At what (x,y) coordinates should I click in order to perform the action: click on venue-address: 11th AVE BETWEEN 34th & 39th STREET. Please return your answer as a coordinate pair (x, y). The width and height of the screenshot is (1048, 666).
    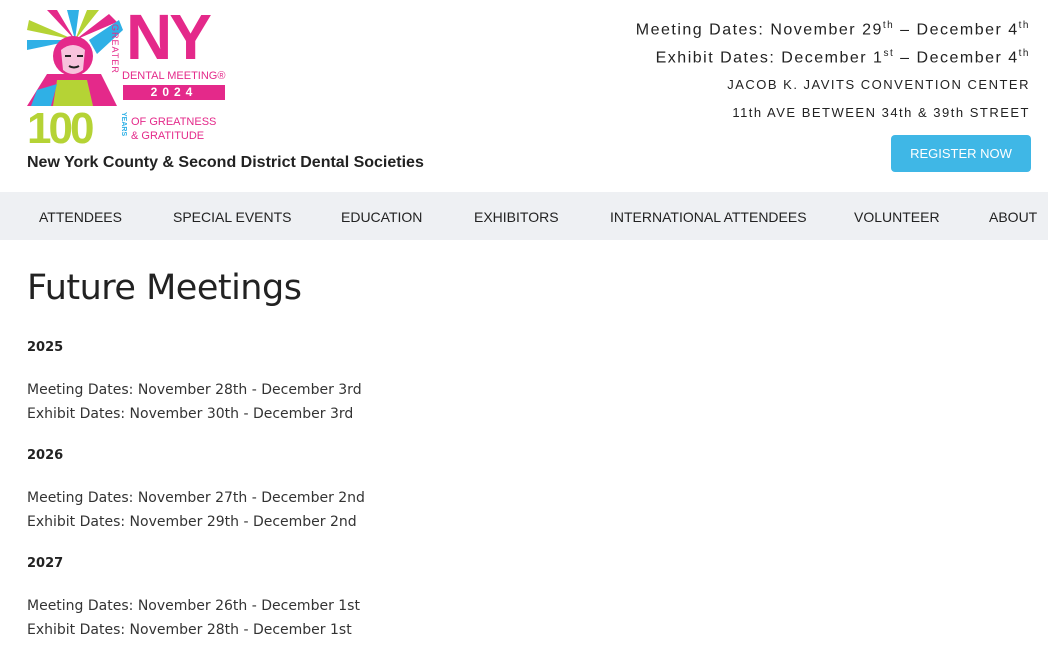
    Looking at the image, I should click on (881, 112).